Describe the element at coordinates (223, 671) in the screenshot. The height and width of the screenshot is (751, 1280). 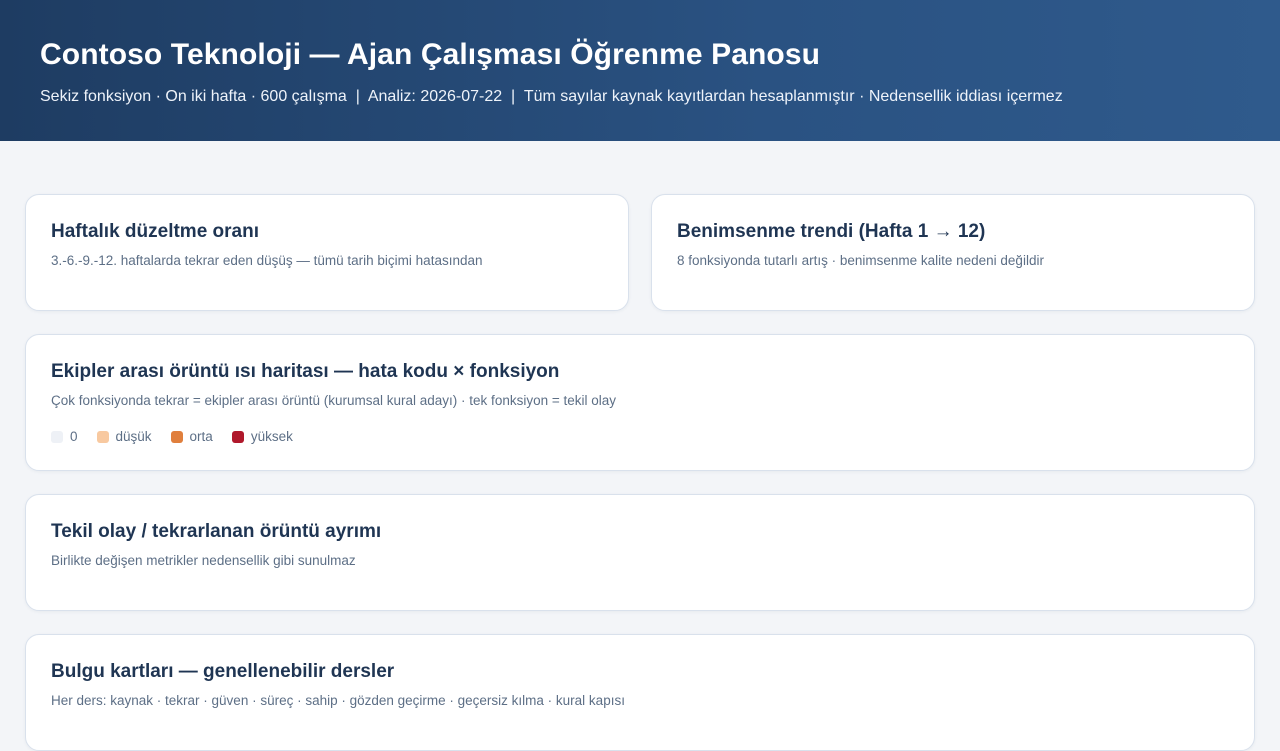
I see `card-title: Bulgu kartları — genellenebilir dersler` at that location.